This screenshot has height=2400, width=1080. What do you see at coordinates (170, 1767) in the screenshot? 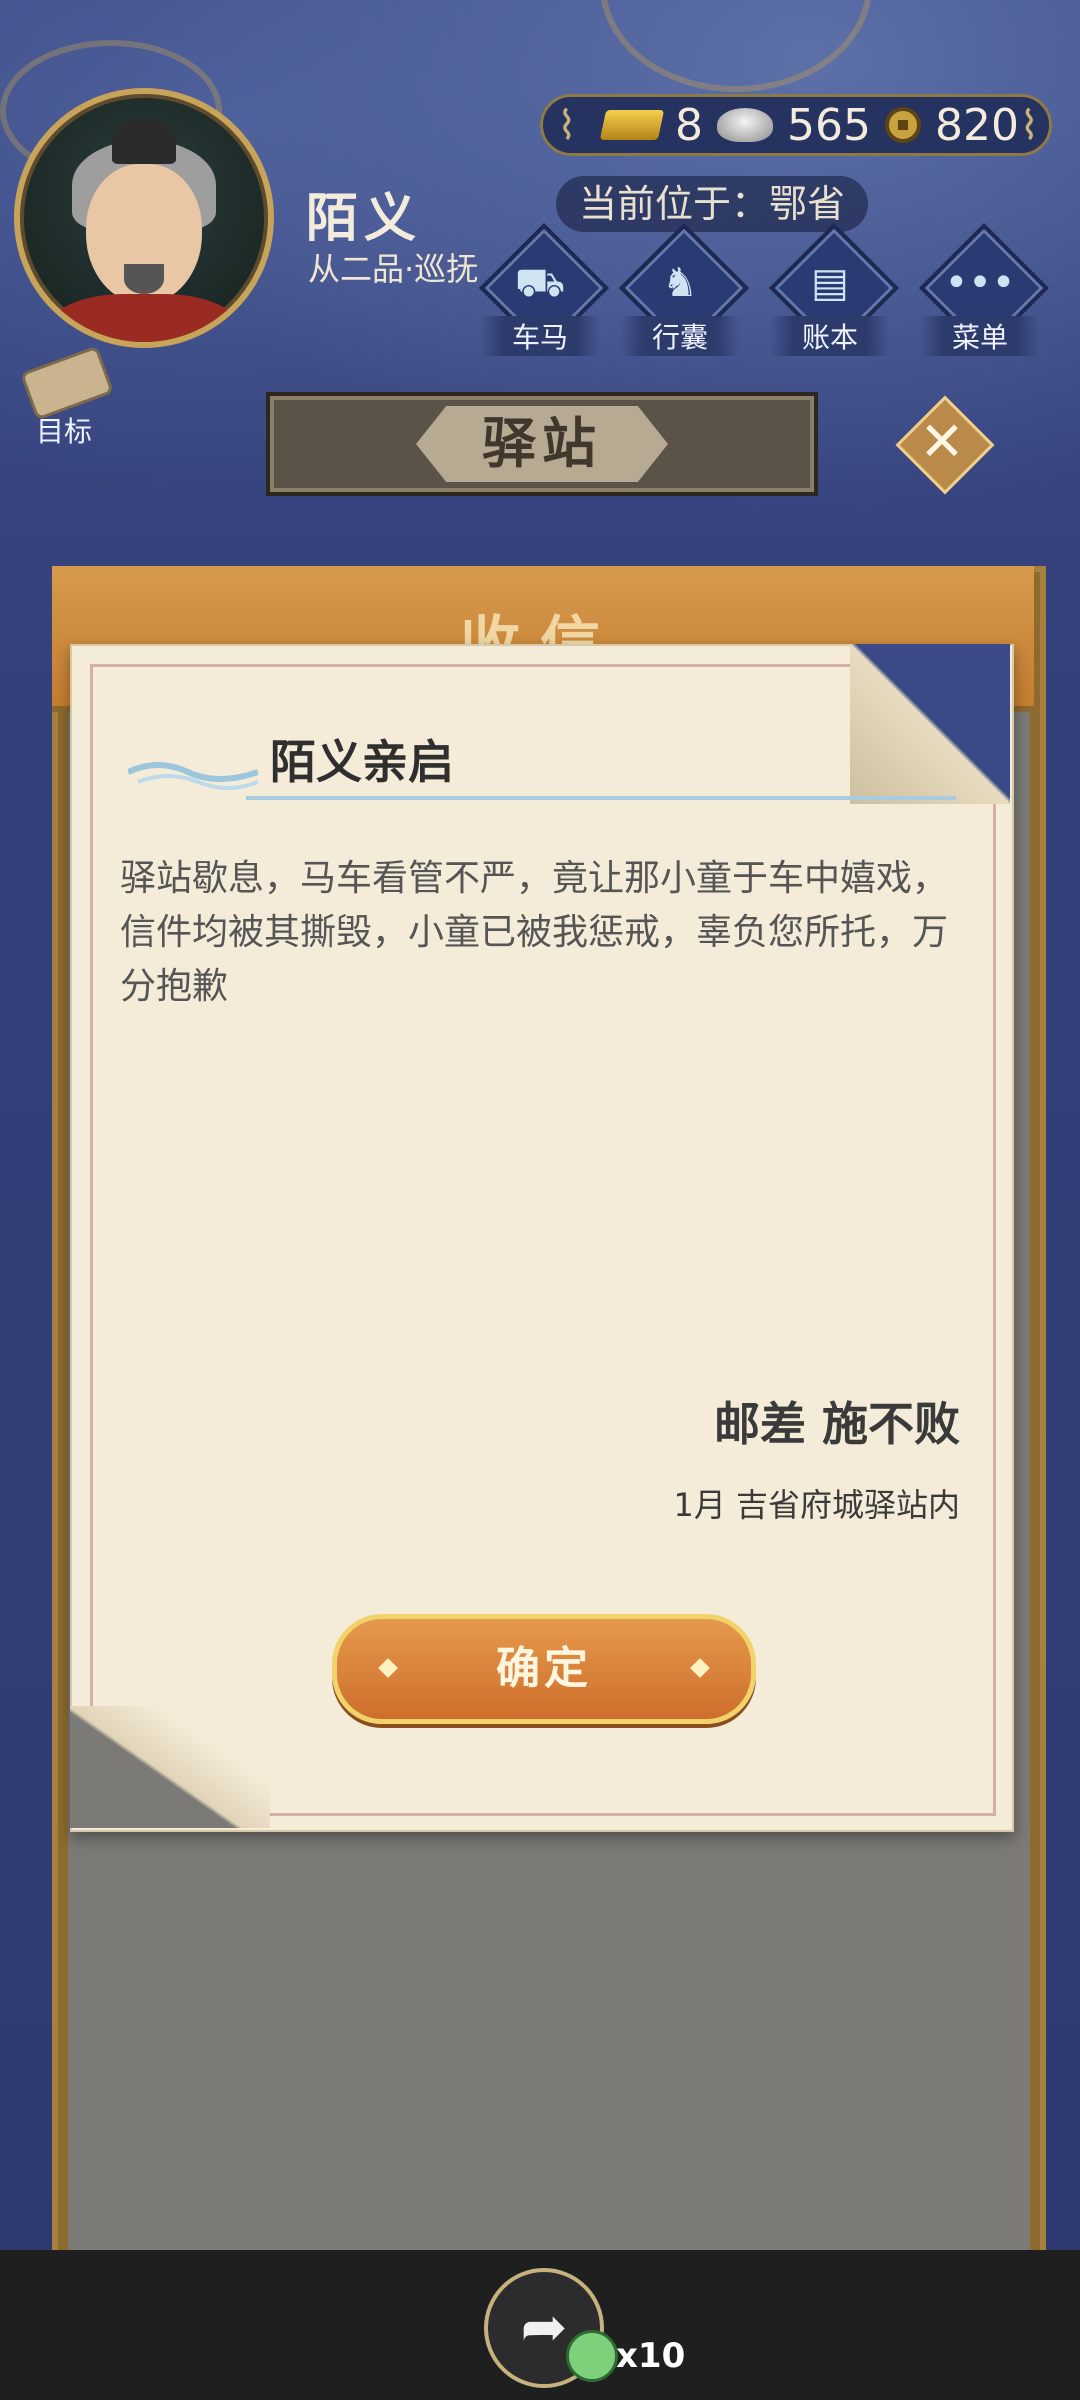
I see `page-curl-bottom-left` at bounding box center [170, 1767].